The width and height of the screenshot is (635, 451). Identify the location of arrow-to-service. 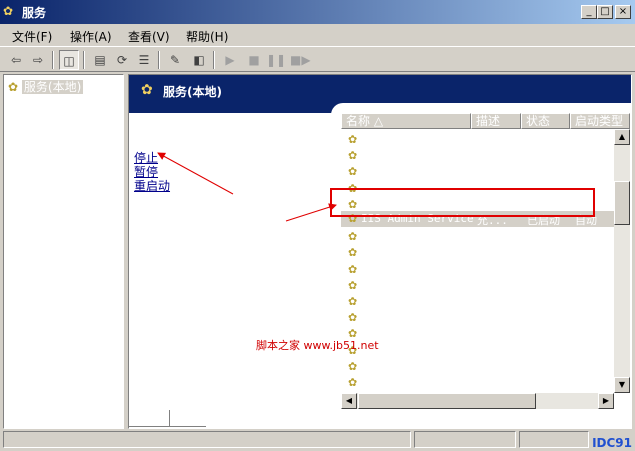
(311, 212).